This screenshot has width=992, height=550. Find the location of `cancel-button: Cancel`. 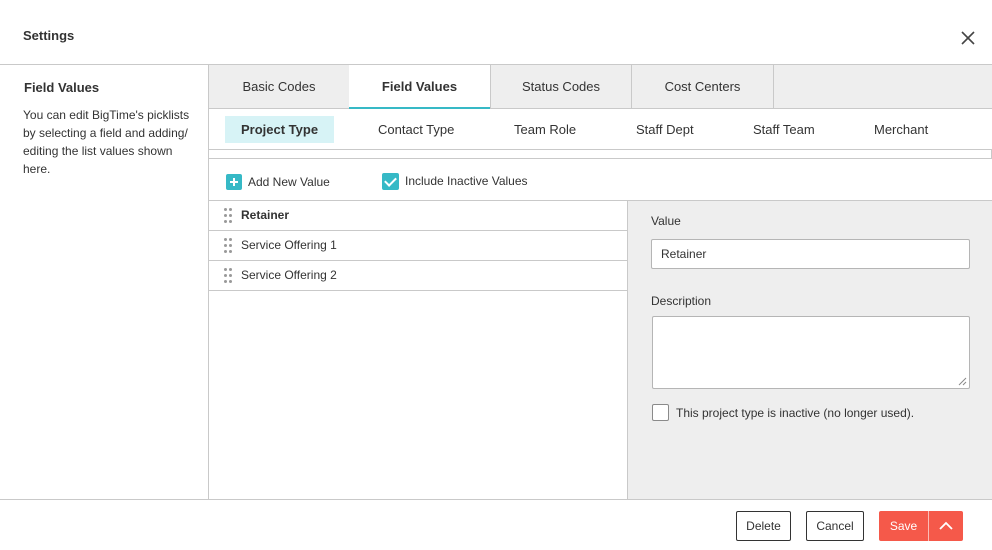

cancel-button: Cancel is located at coordinates (835, 526).